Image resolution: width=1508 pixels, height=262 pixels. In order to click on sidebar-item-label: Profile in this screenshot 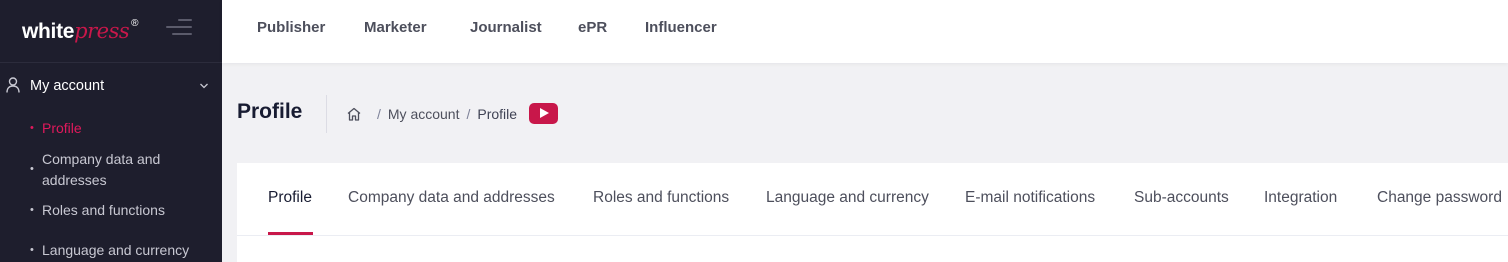, I will do `click(62, 128)`.